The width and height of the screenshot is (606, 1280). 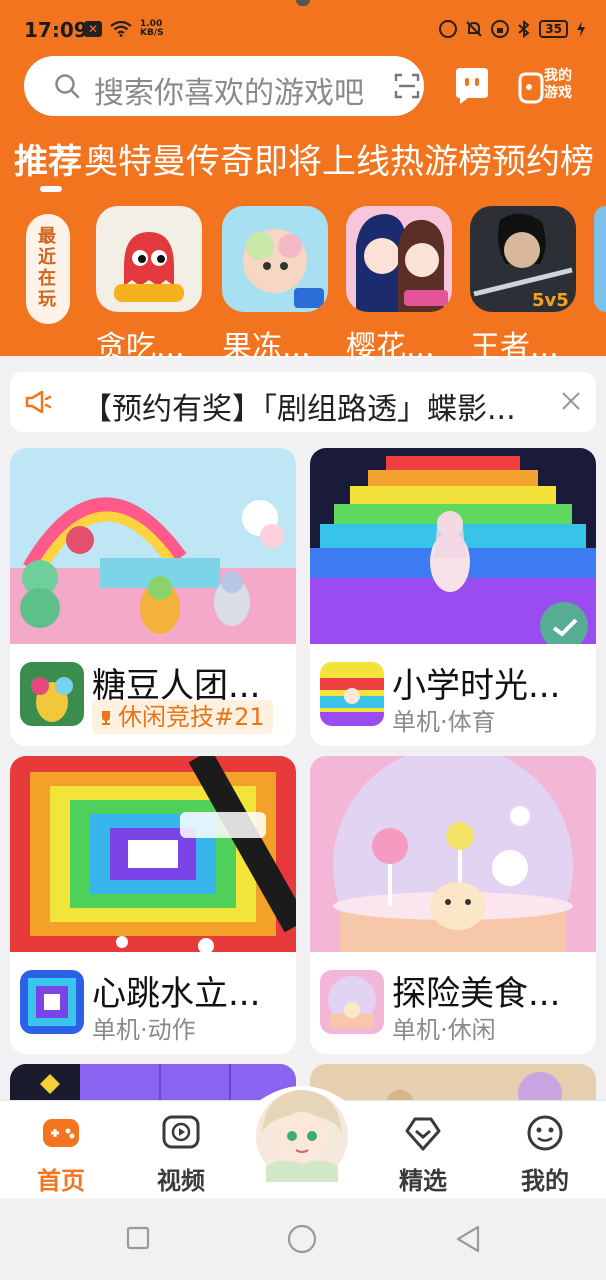 I want to click on tab-ultraman: 奥特曼传奇即将上线, so click(x=237, y=158).